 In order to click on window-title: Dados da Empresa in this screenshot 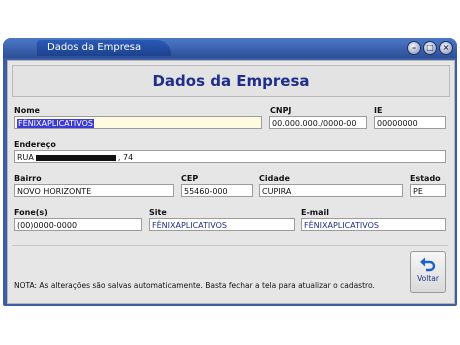, I will do `click(104, 48)`.